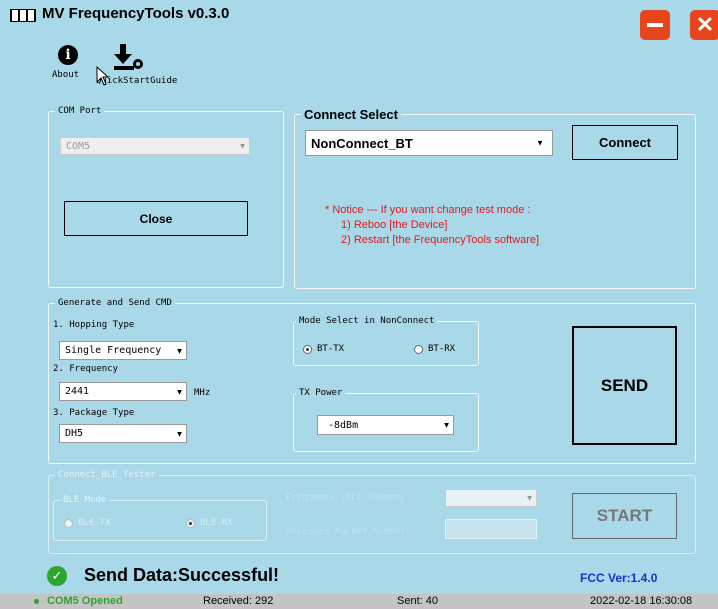 The width and height of the screenshot is (718, 609). What do you see at coordinates (442, 349) in the screenshot?
I see `radio-bt-rx-label: BT-RX` at bounding box center [442, 349].